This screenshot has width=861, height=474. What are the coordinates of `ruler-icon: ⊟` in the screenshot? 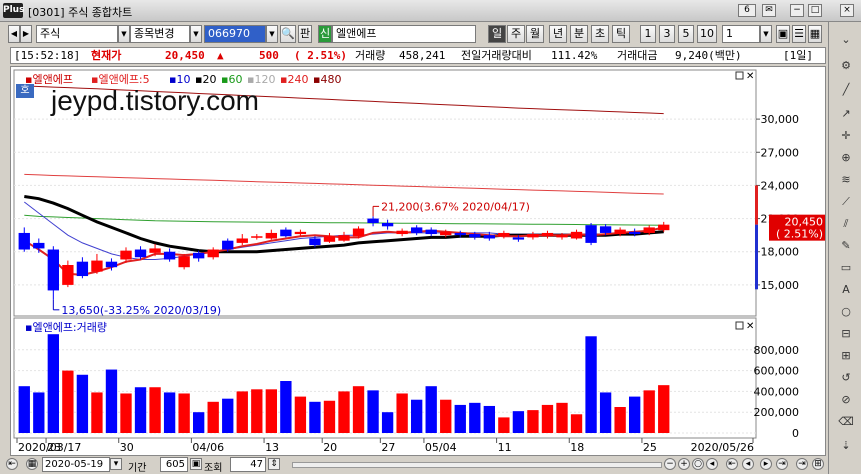 It's located at (846, 334).